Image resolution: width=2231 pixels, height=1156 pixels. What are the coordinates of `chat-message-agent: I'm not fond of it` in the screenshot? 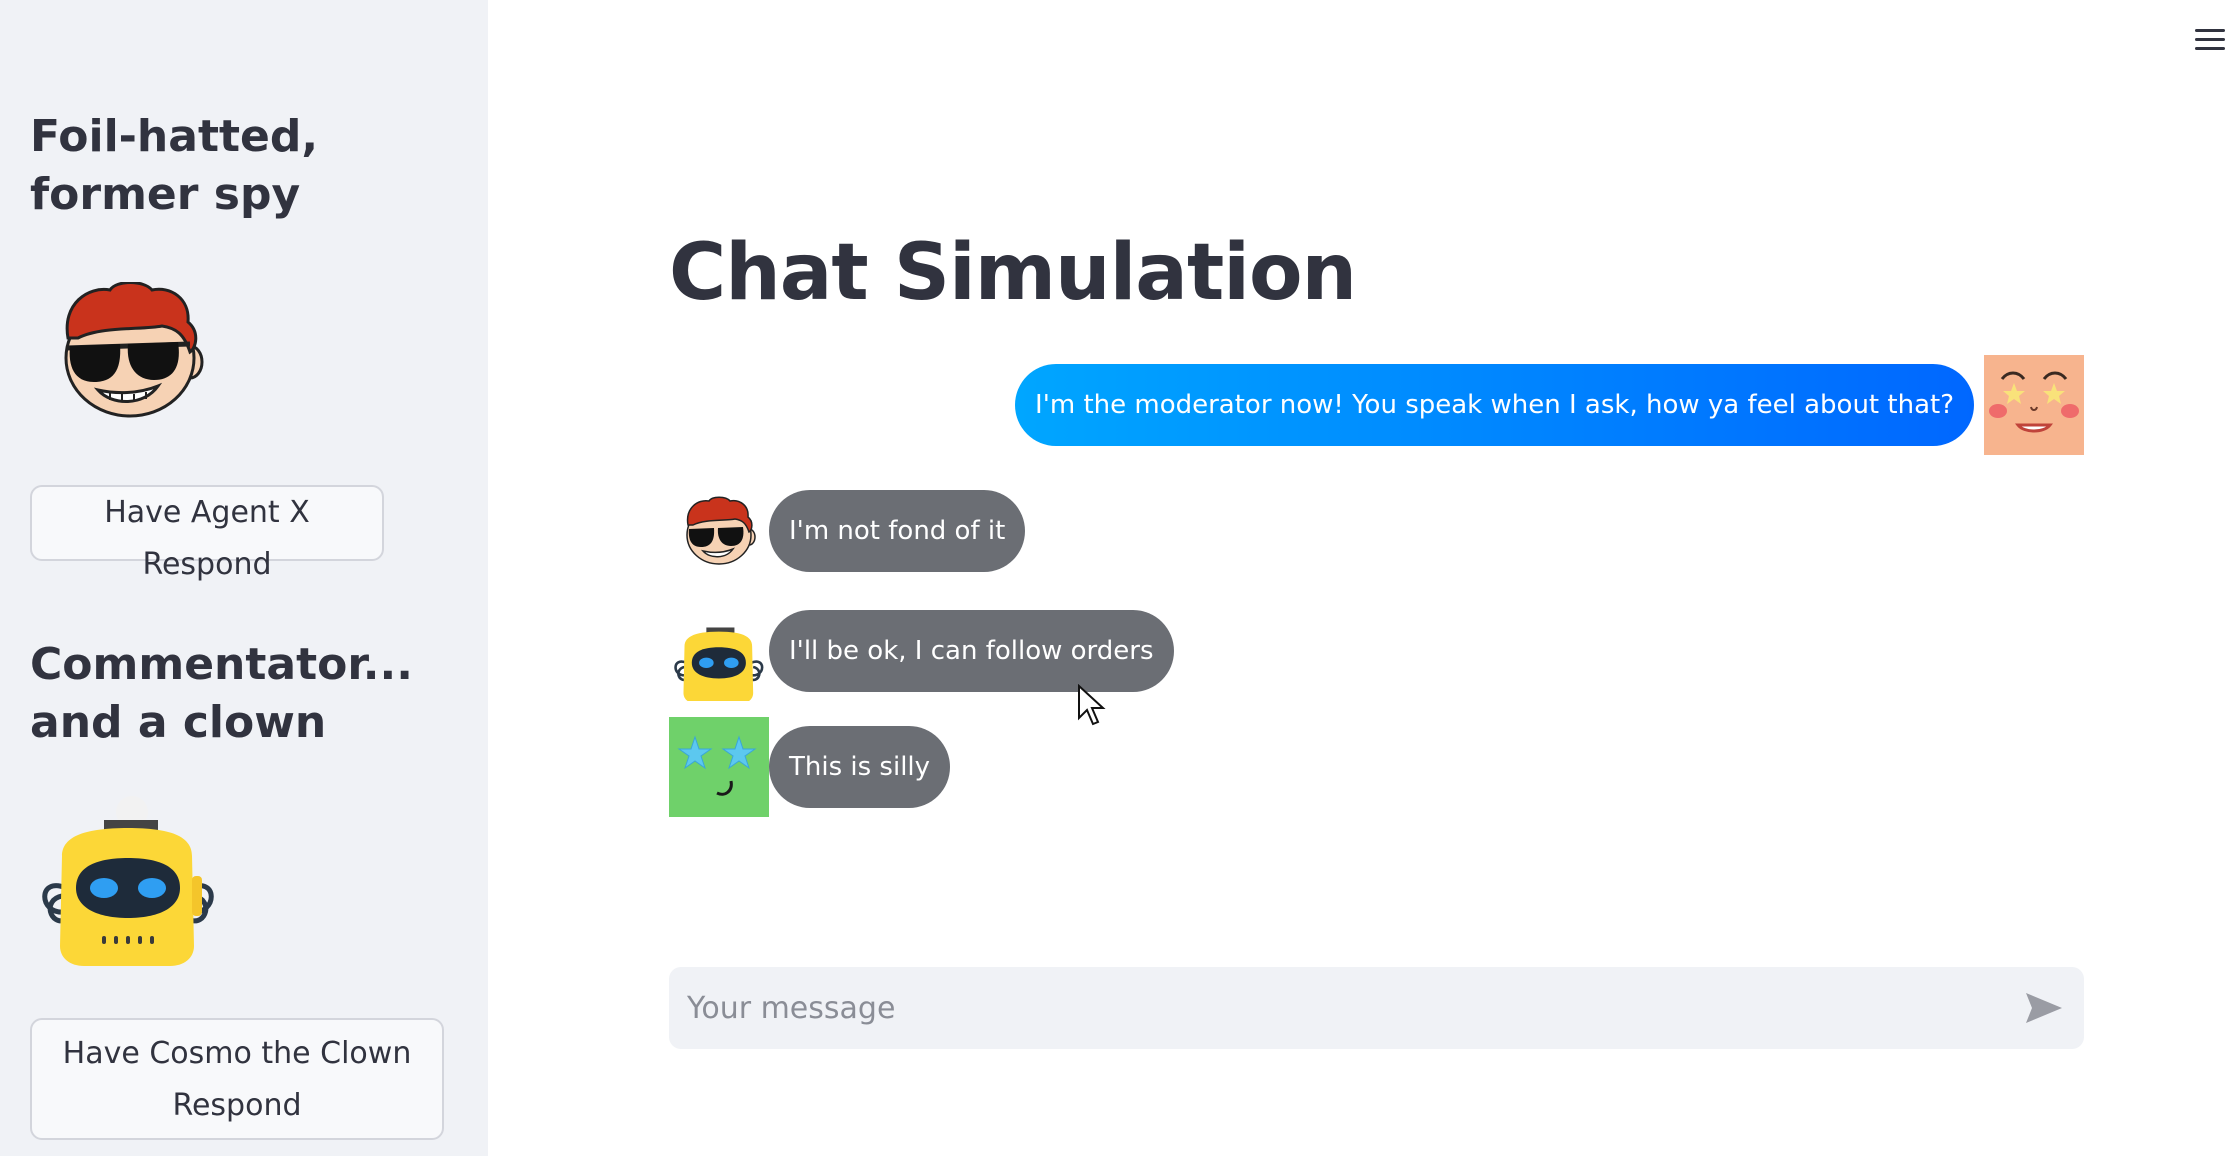 It's located at (847, 531).